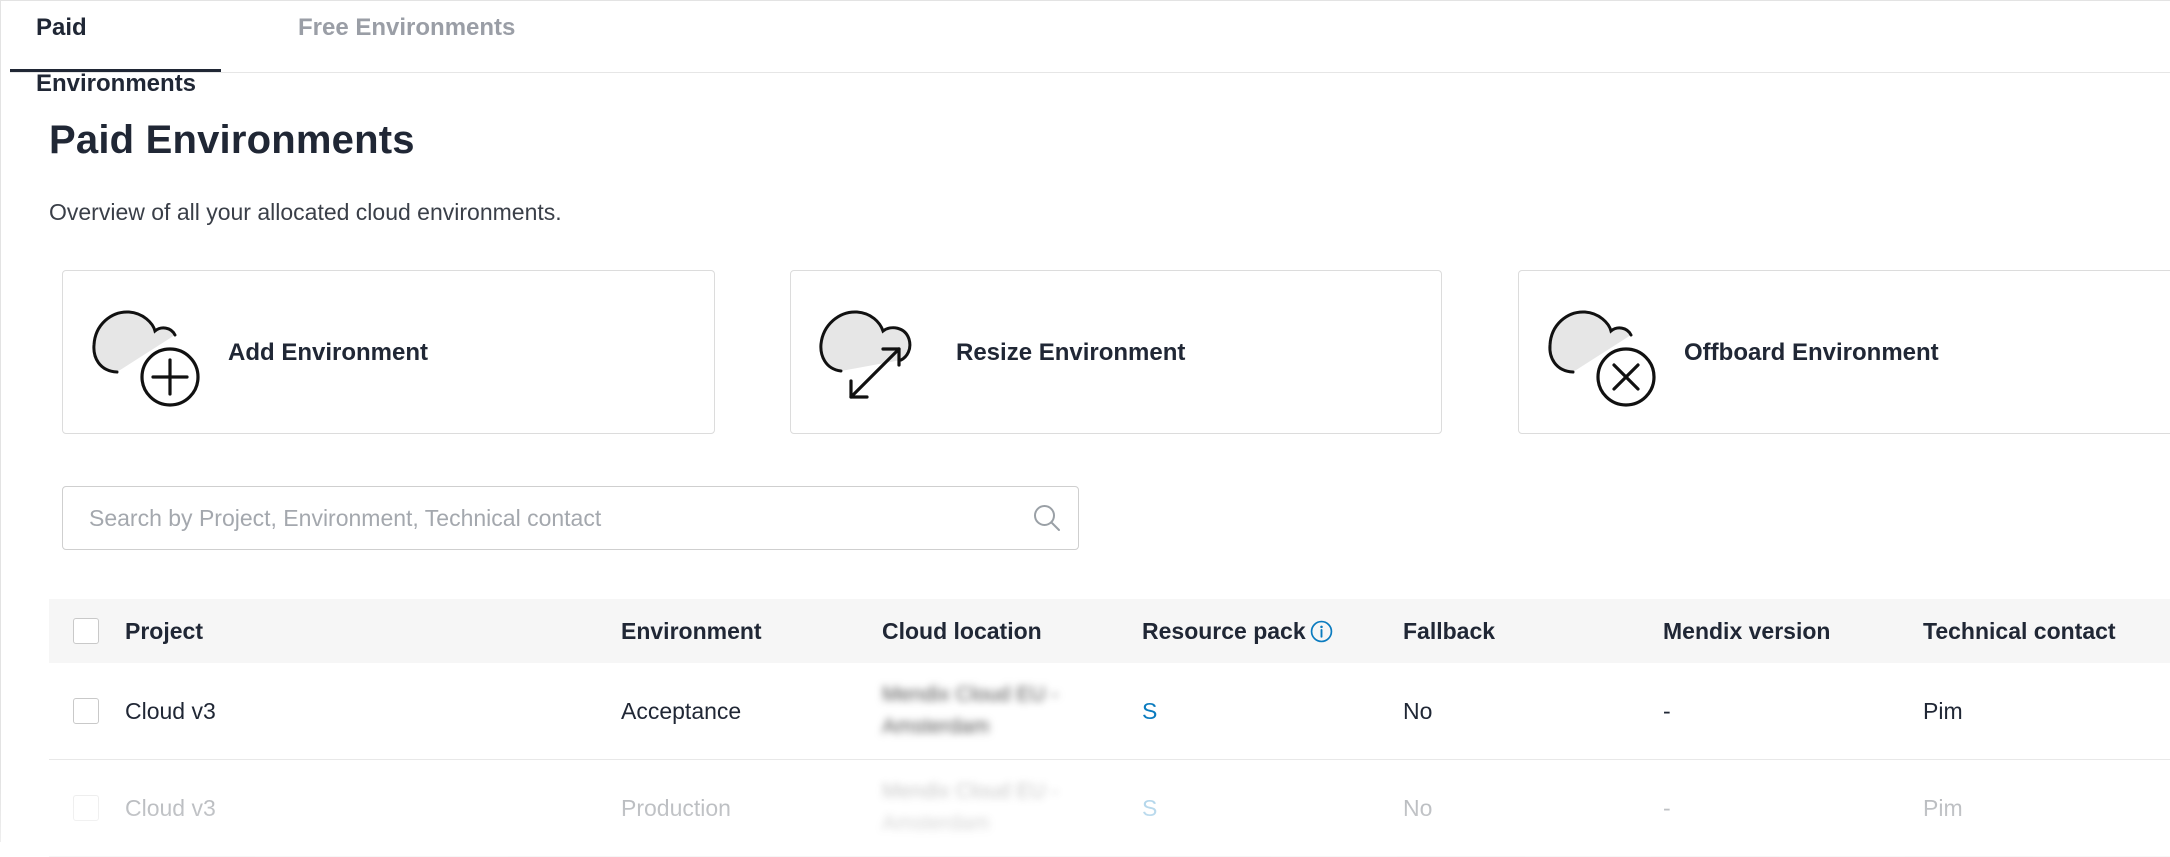  Describe the element at coordinates (115, 48) in the screenshot. I see `tab-paid-environments: Paid Environments` at that location.